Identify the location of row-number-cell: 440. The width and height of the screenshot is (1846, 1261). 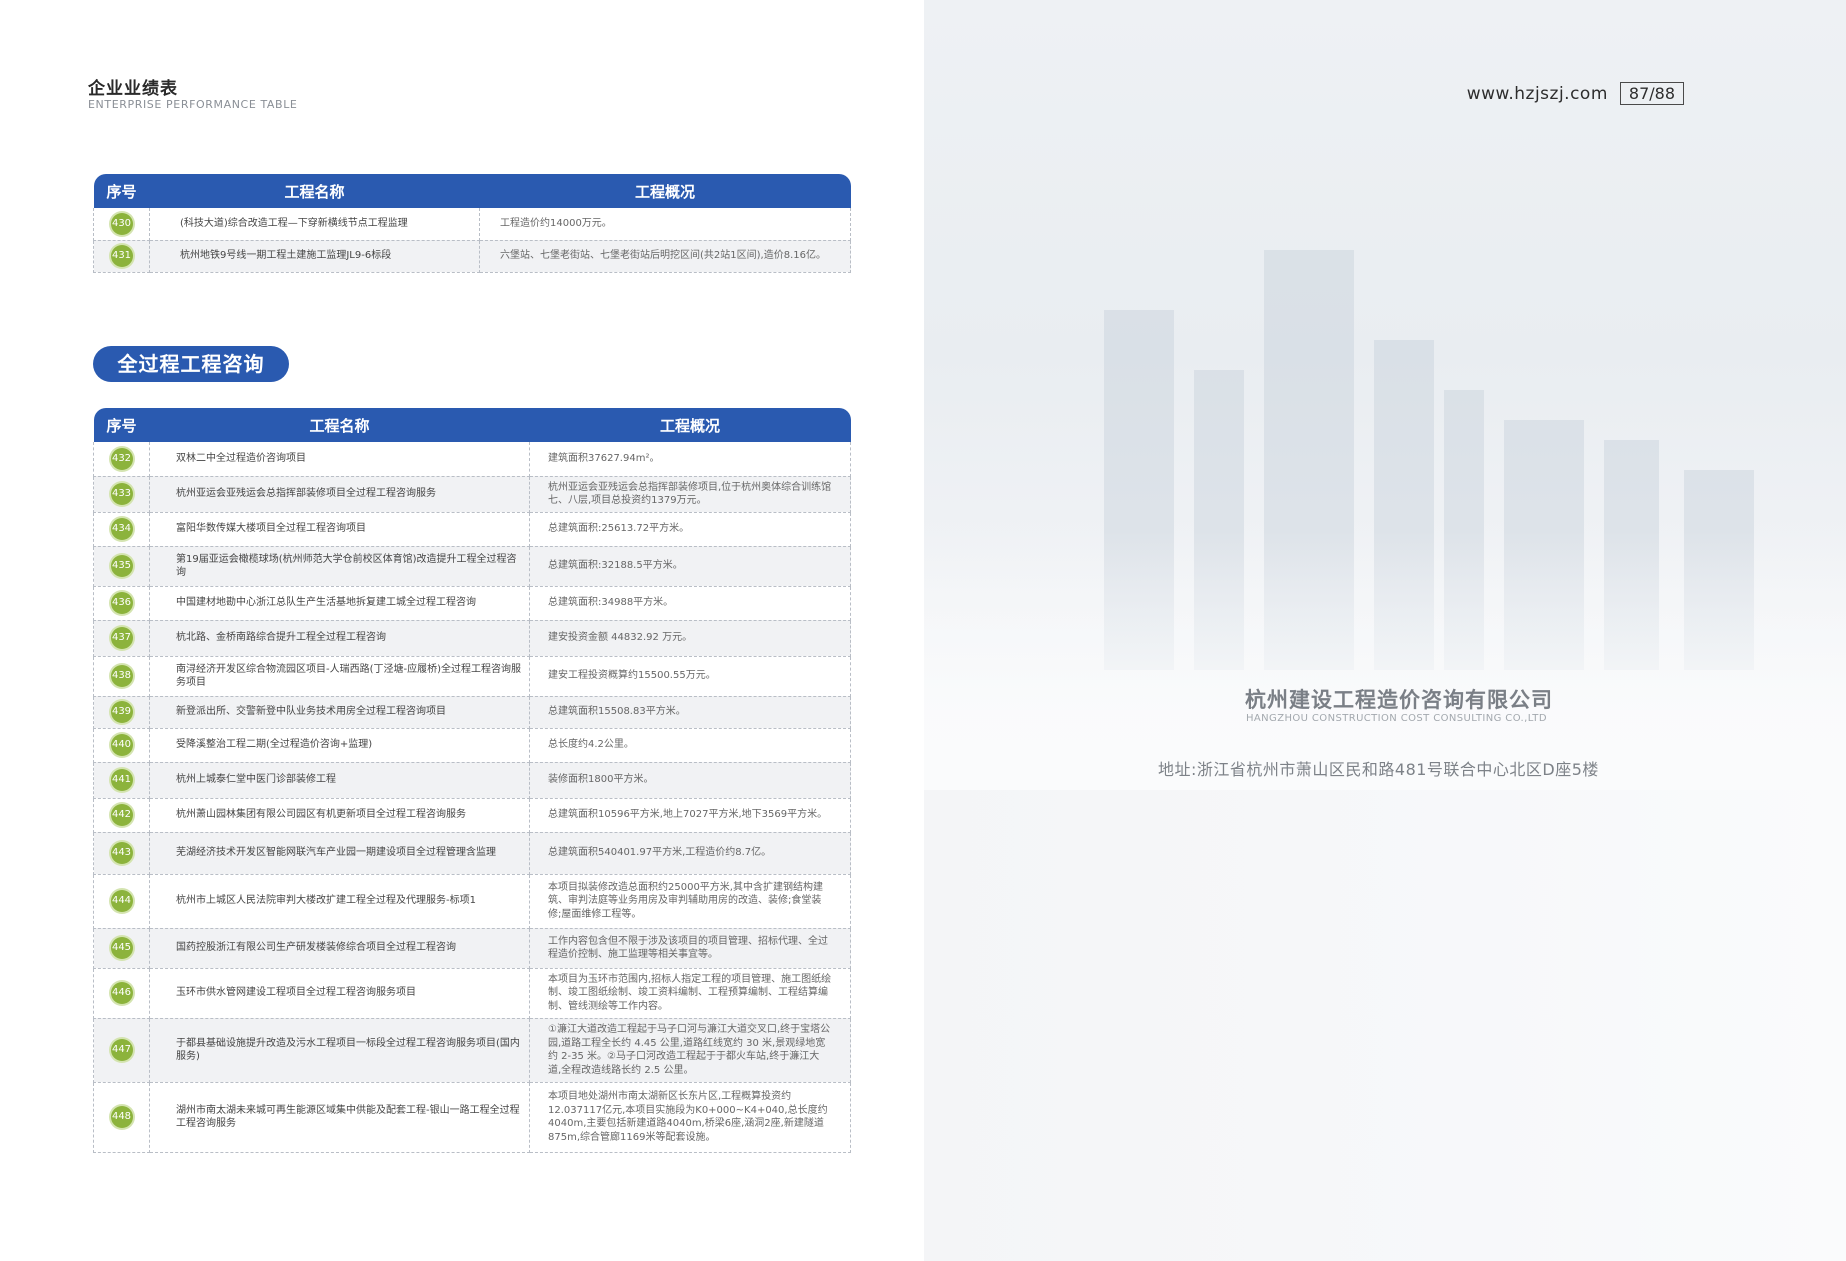
(121, 745).